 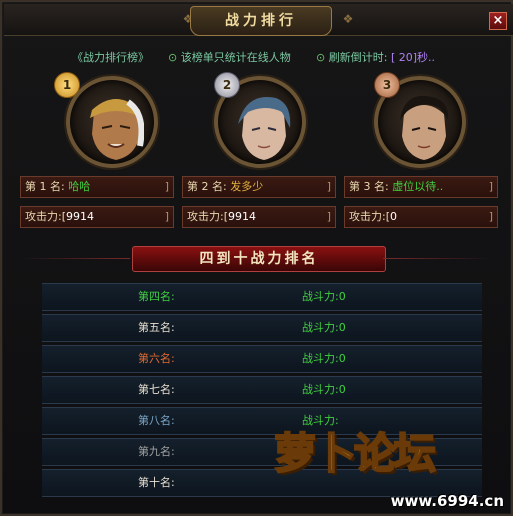 What do you see at coordinates (79, 186) in the screenshot?
I see `player-name: 哈哈` at bounding box center [79, 186].